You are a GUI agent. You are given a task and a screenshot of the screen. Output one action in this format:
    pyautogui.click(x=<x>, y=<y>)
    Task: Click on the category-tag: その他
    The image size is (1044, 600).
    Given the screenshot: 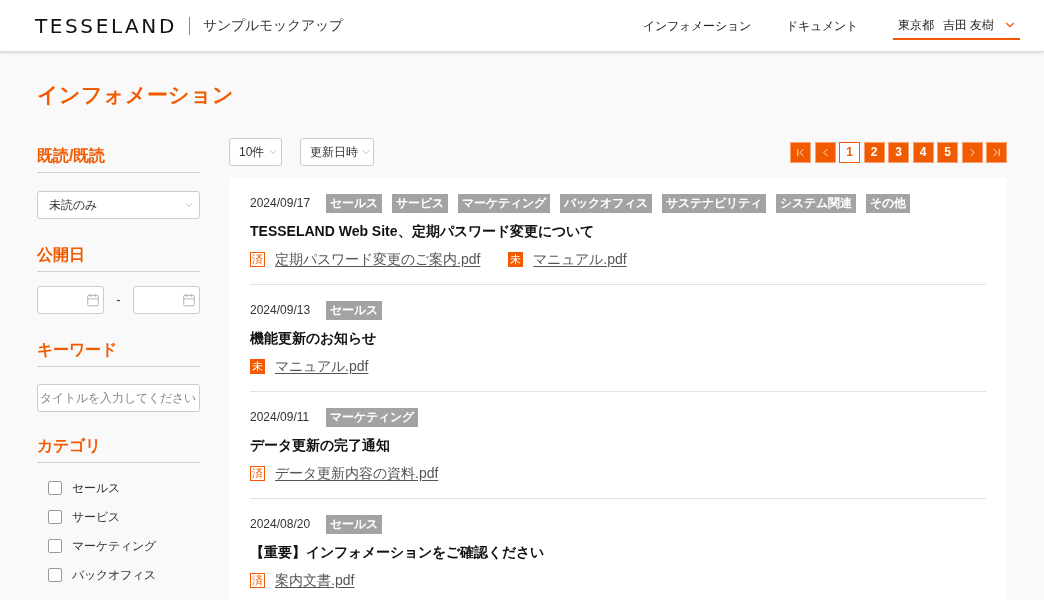 What is the action you would take?
    pyautogui.click(x=888, y=203)
    